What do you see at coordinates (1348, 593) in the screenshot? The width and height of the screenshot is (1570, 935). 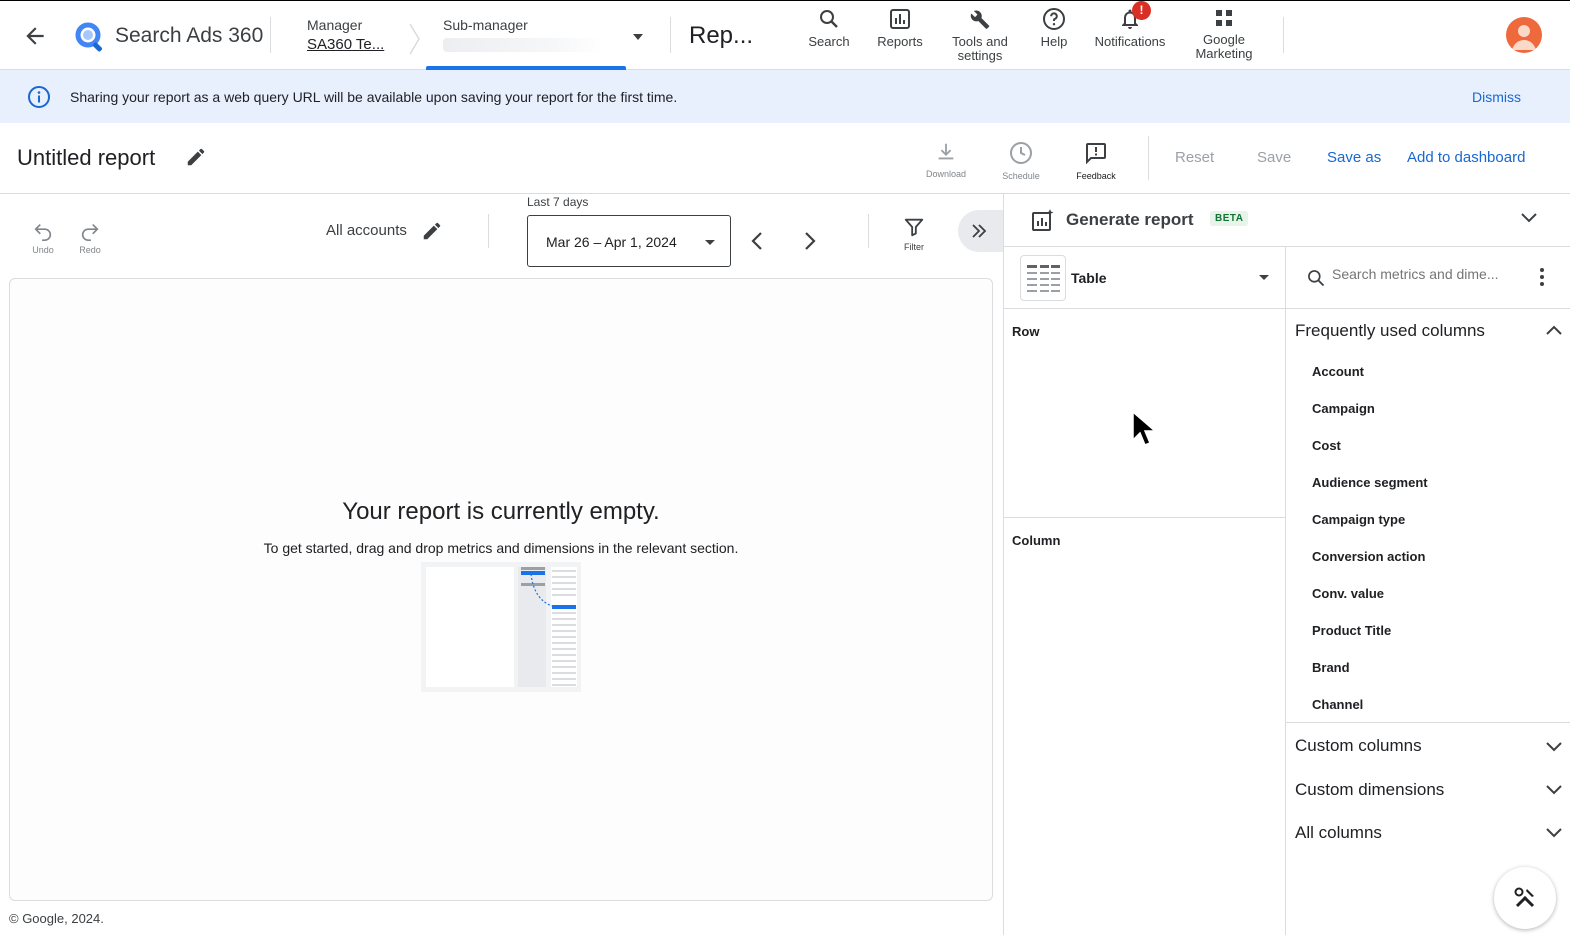 I see `column-item-conv-value: Conv. value` at bounding box center [1348, 593].